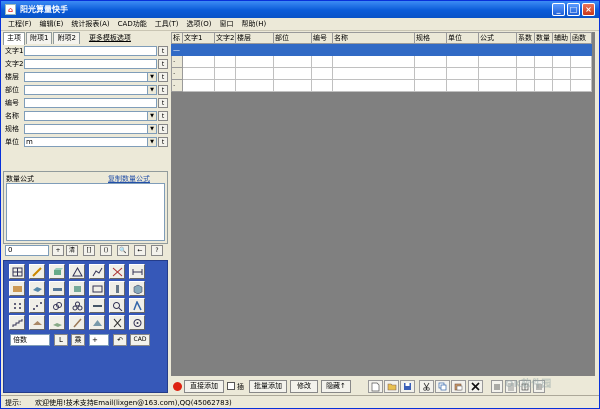 The image size is (600, 409). Describe the element at coordinates (226, 24) in the screenshot. I see `menu-window: 窗口` at that location.